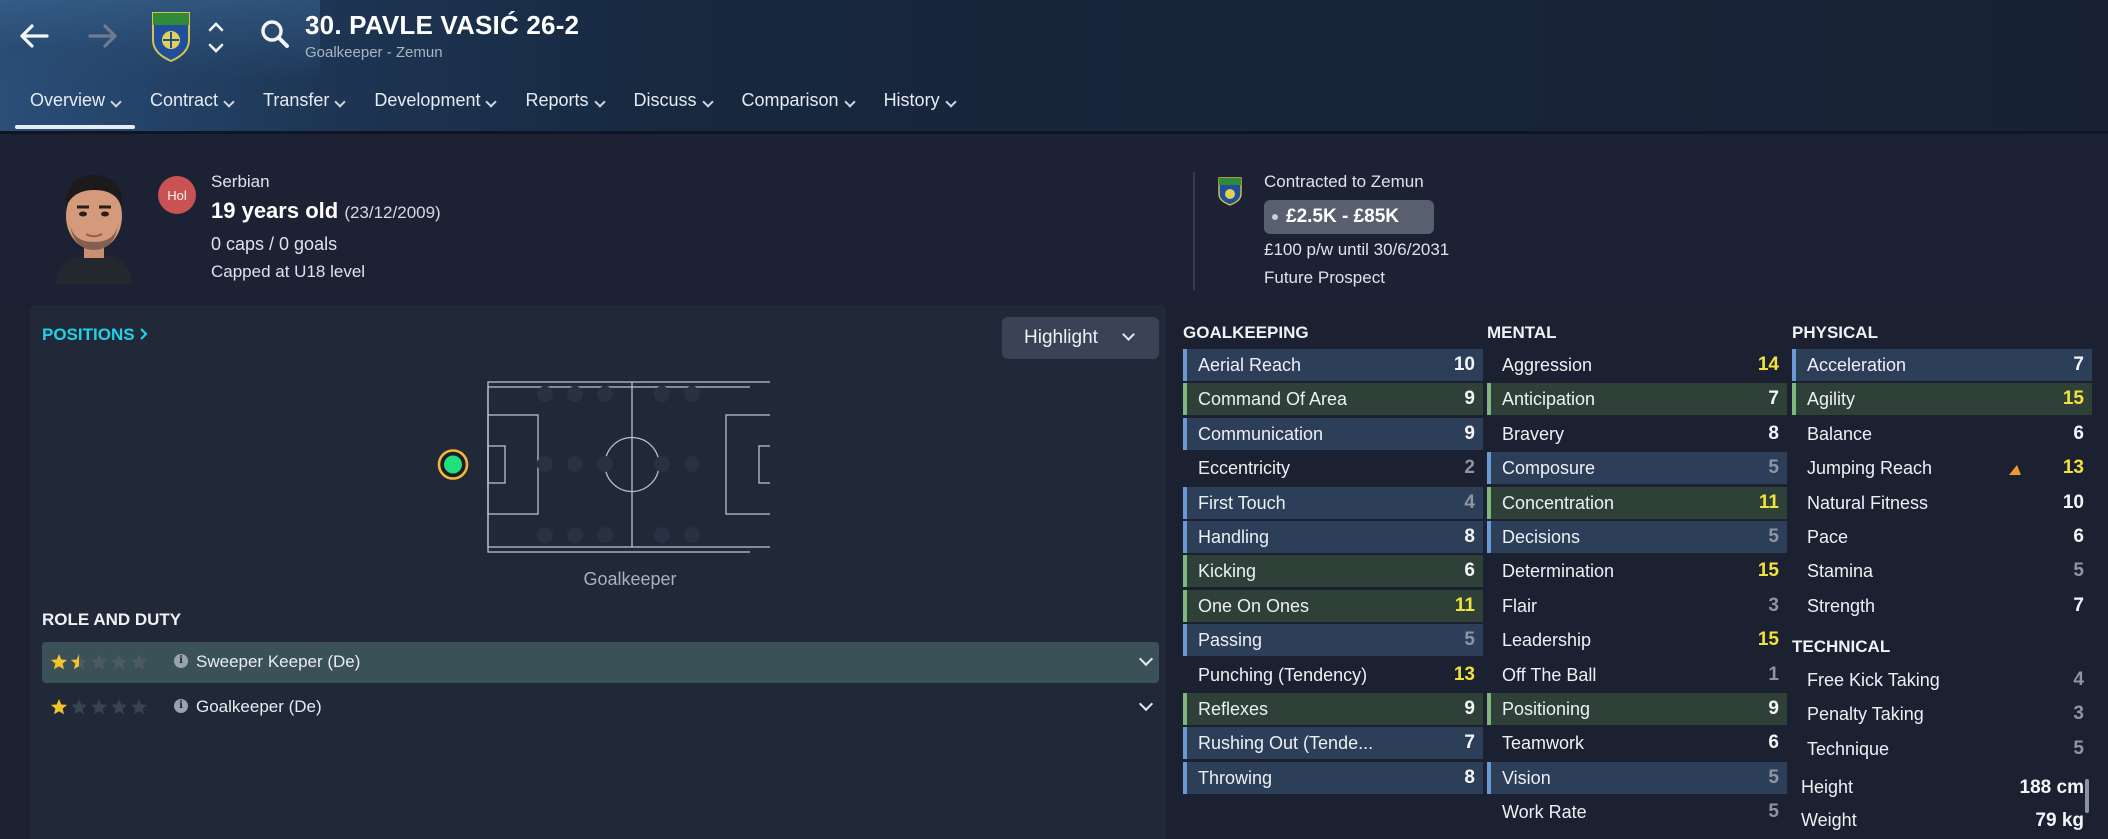 This screenshot has width=2108, height=839. What do you see at coordinates (102, 36) in the screenshot?
I see `forward-button` at bounding box center [102, 36].